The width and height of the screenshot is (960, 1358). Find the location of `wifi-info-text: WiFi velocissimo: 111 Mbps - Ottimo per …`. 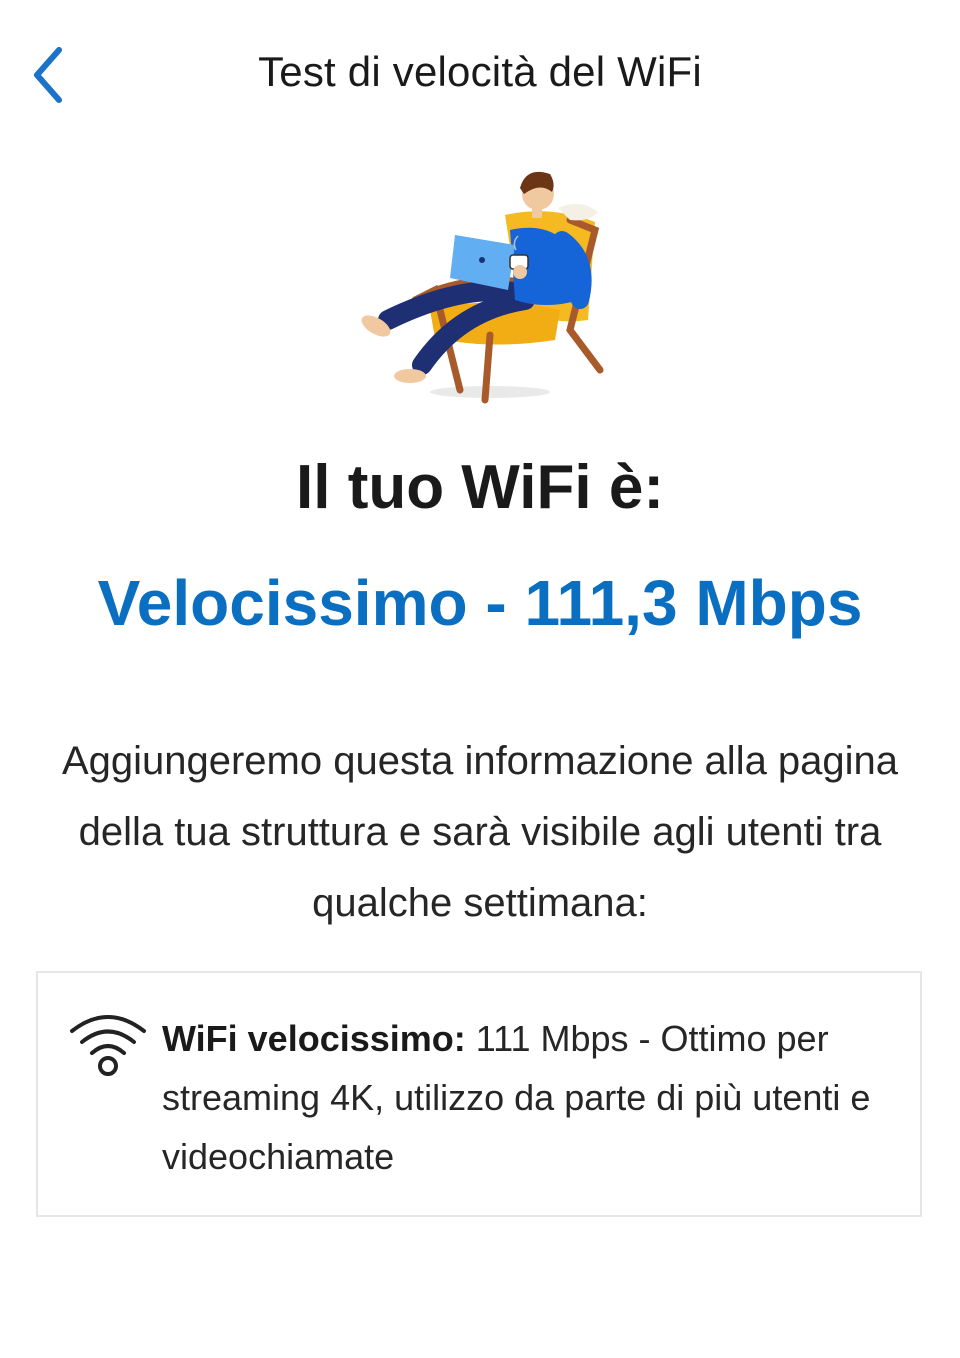

wifi-info-text: WiFi velocissimo: 111 Mbps - Ottimo per … is located at coordinates (532, 1097).